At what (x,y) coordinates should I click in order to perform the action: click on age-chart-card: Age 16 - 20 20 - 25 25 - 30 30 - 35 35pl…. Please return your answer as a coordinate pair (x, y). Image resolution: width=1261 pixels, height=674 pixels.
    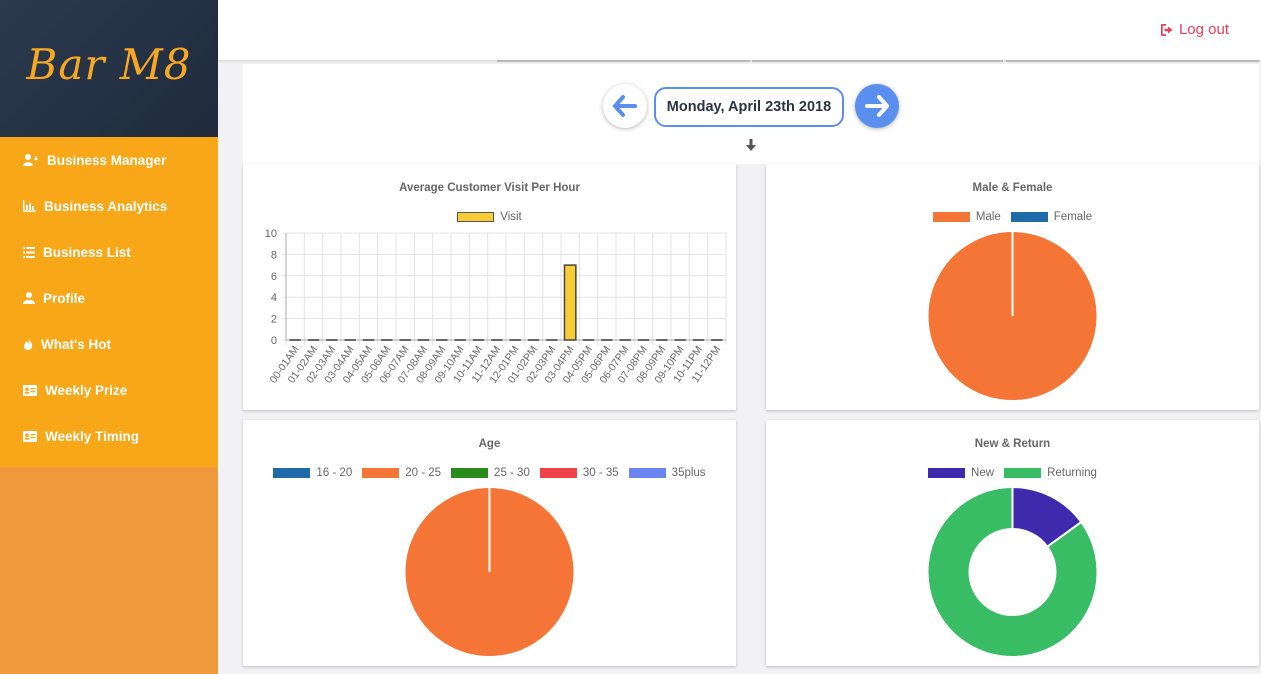
    Looking at the image, I should click on (489, 543).